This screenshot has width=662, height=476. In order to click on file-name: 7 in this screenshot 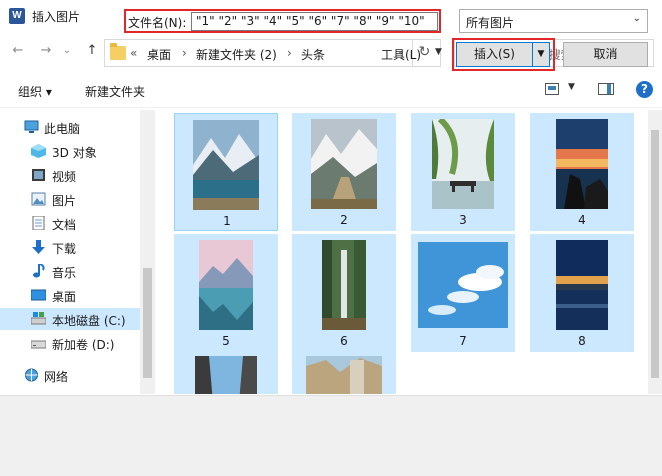, I will do `click(463, 341)`.